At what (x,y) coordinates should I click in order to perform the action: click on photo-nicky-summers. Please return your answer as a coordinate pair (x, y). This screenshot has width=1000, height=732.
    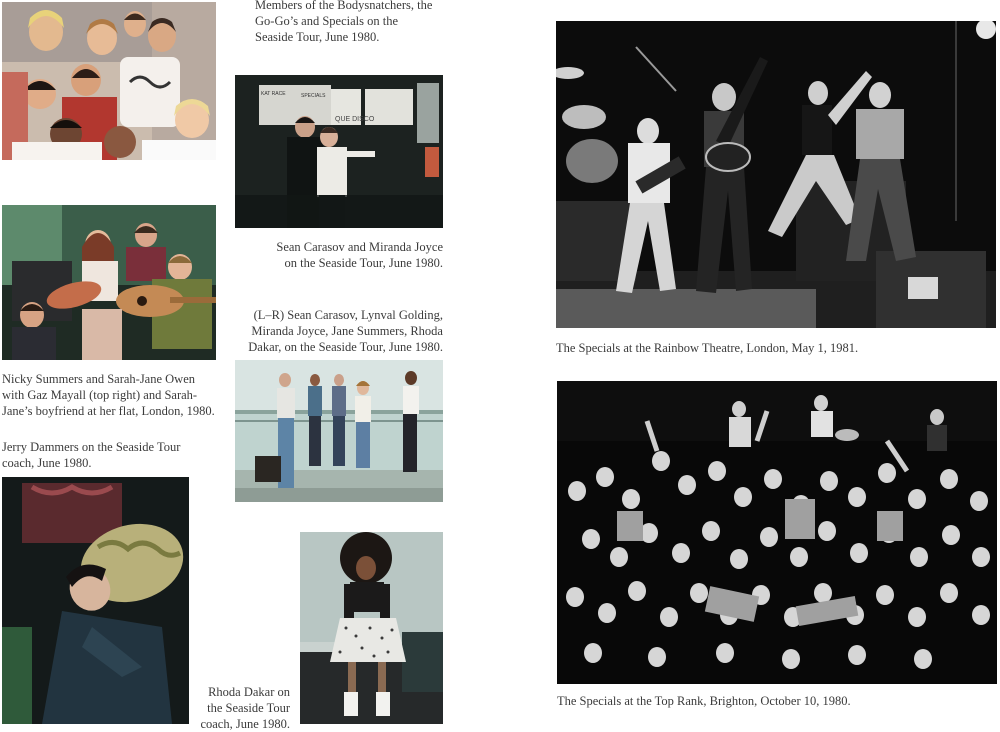
    Looking at the image, I should click on (109, 282).